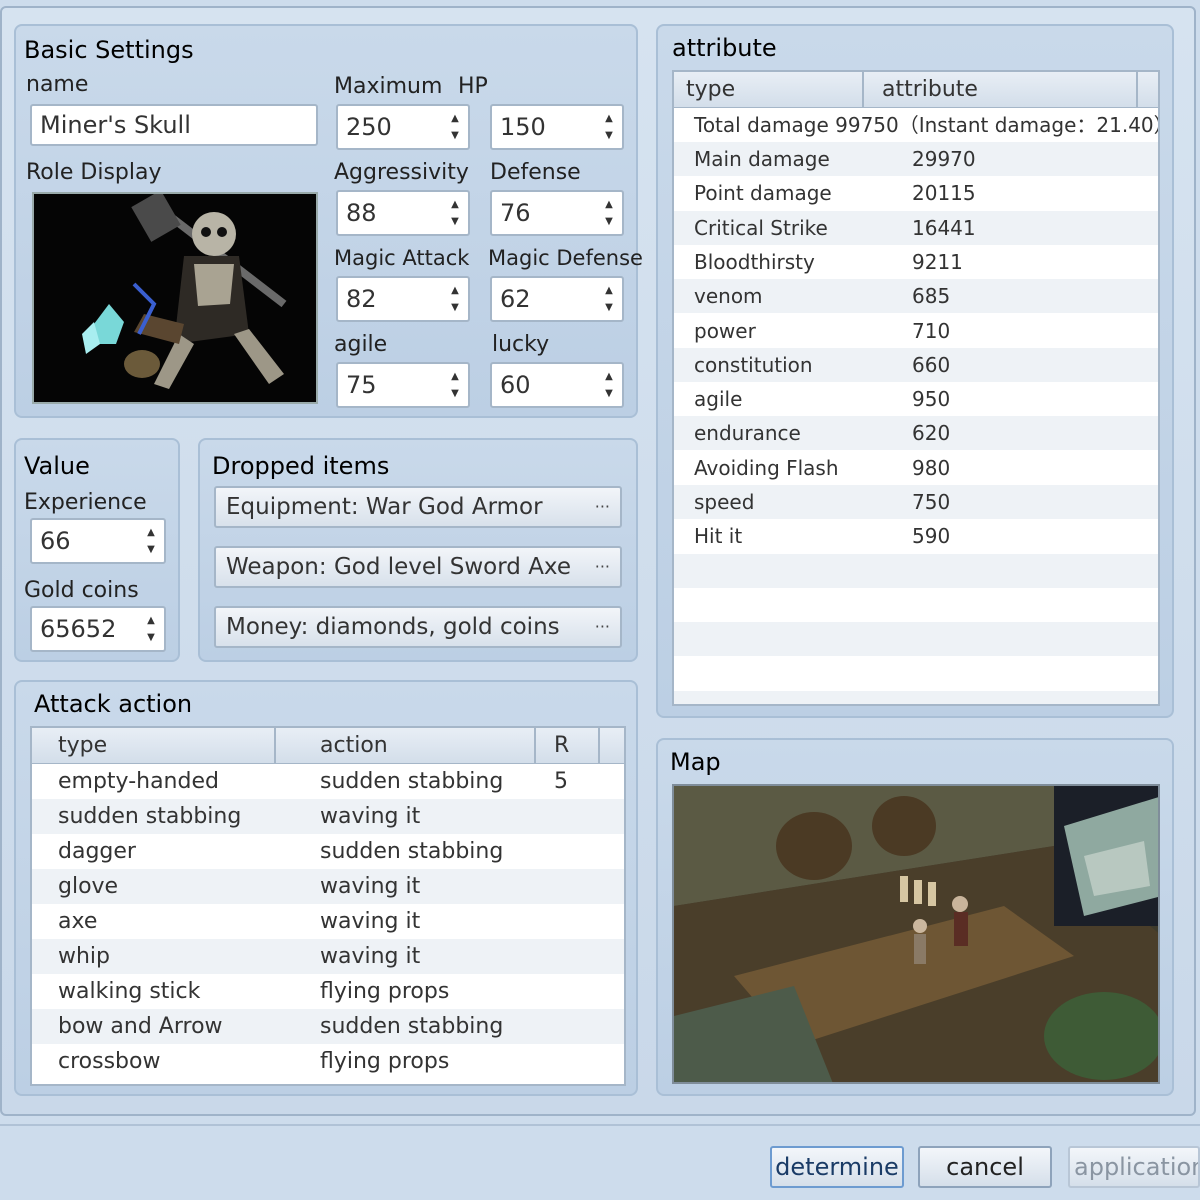  What do you see at coordinates (557, 299) in the screenshot?
I see `magic-defense-stepper: 62 ▲ ▼` at bounding box center [557, 299].